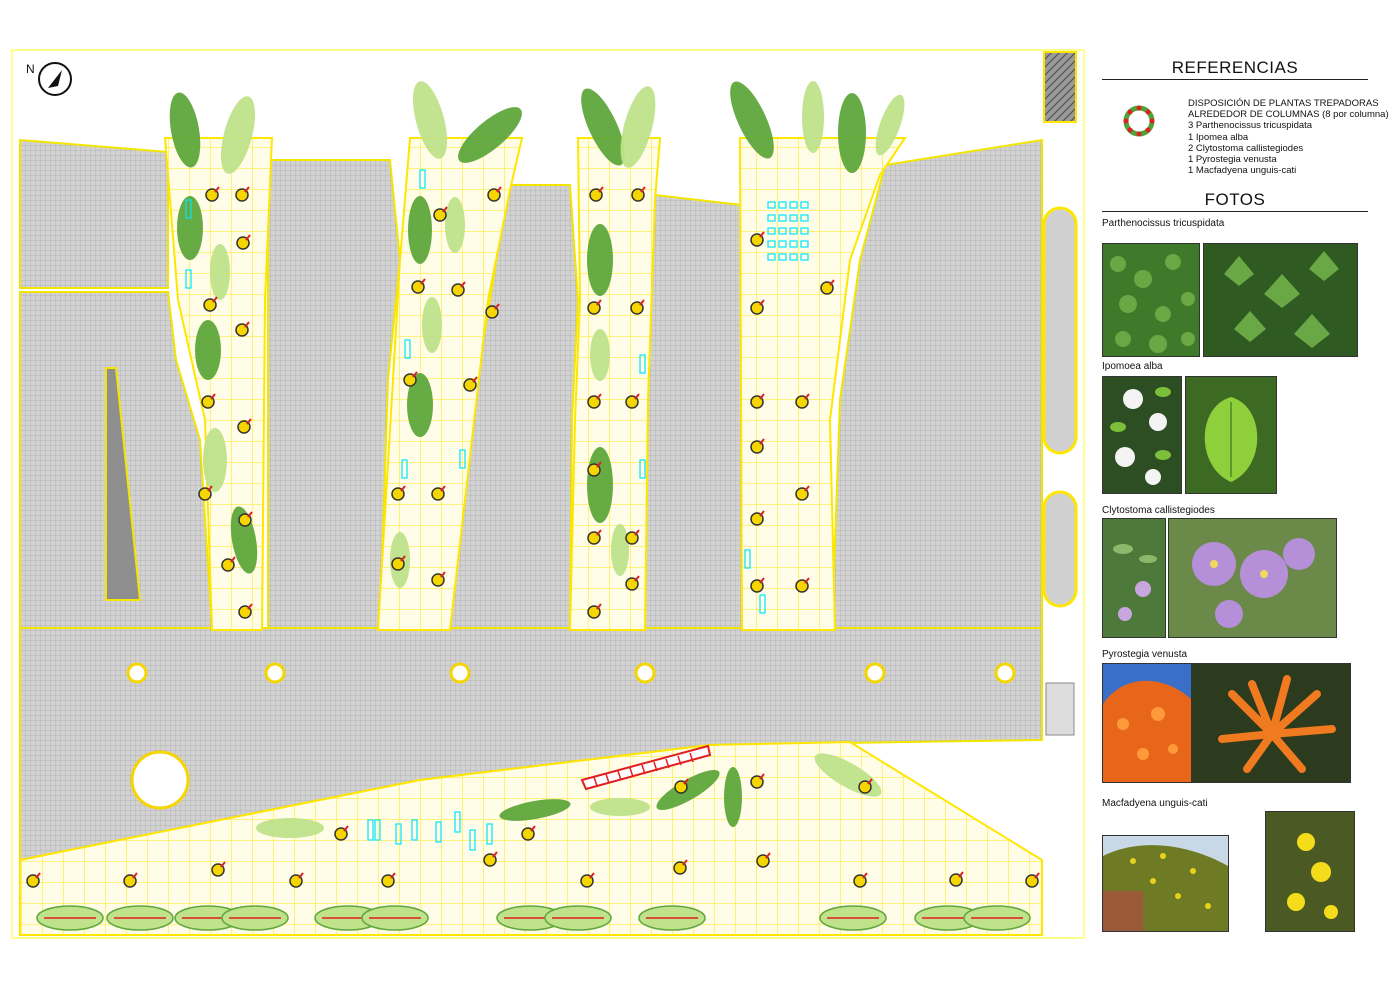 The height and width of the screenshot is (989, 1400). I want to click on photo-label-clytostoma: Clytostoma callistegiodes, so click(1158, 510).